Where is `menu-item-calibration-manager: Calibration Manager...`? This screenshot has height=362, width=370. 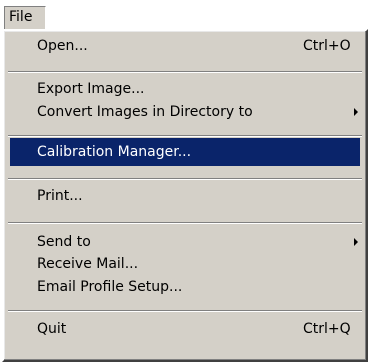 menu-item-calibration-manager: Calibration Manager... is located at coordinates (185, 152).